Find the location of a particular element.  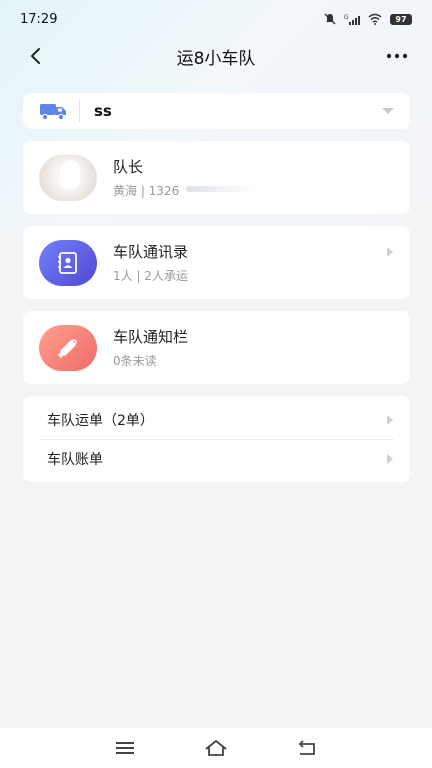

more-icon is located at coordinates (397, 56).